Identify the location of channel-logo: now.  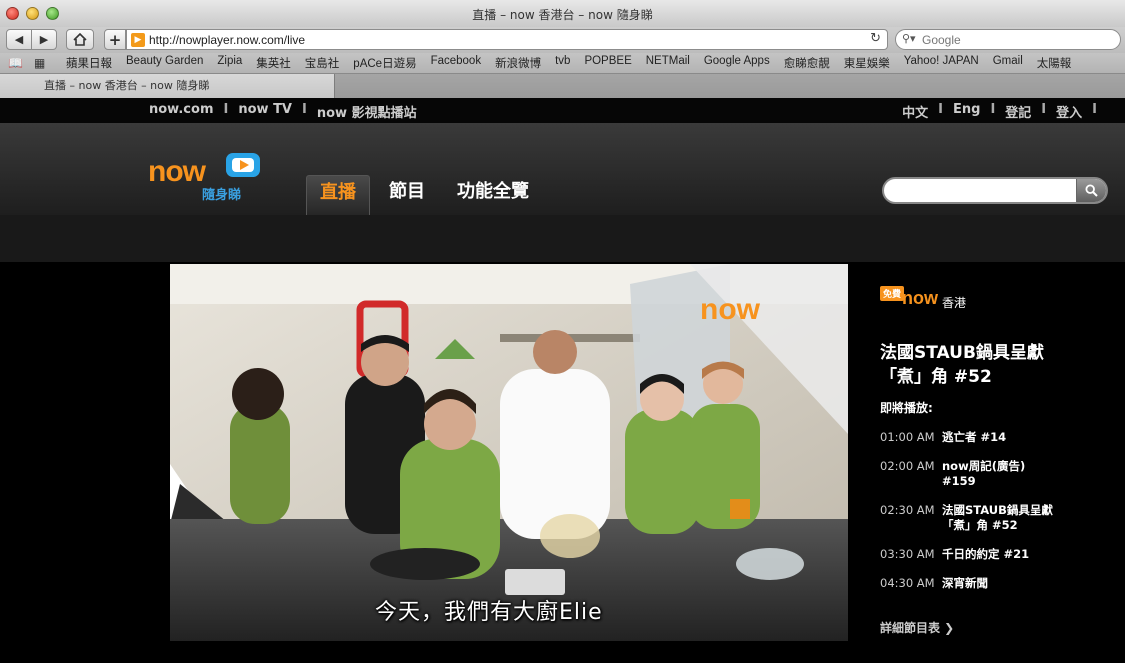
(920, 298).